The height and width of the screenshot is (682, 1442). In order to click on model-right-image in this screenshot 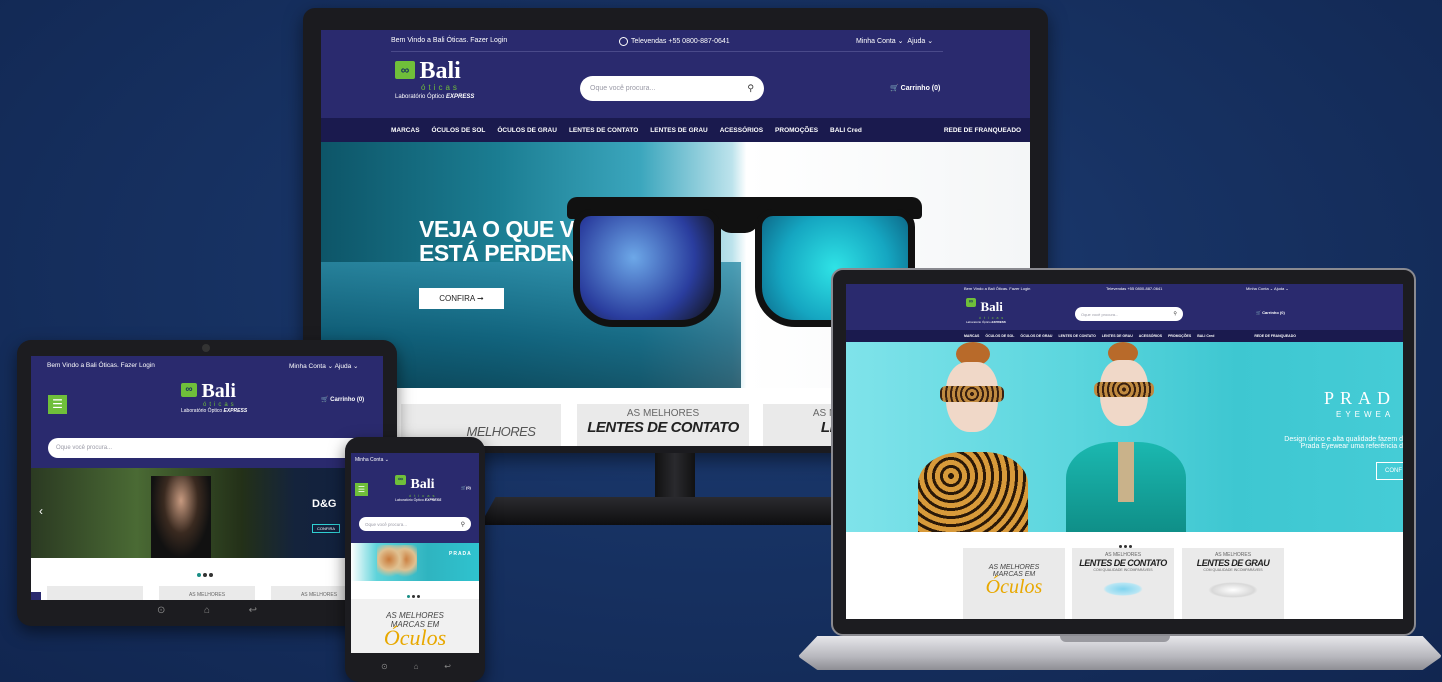, I will do `click(1126, 437)`.